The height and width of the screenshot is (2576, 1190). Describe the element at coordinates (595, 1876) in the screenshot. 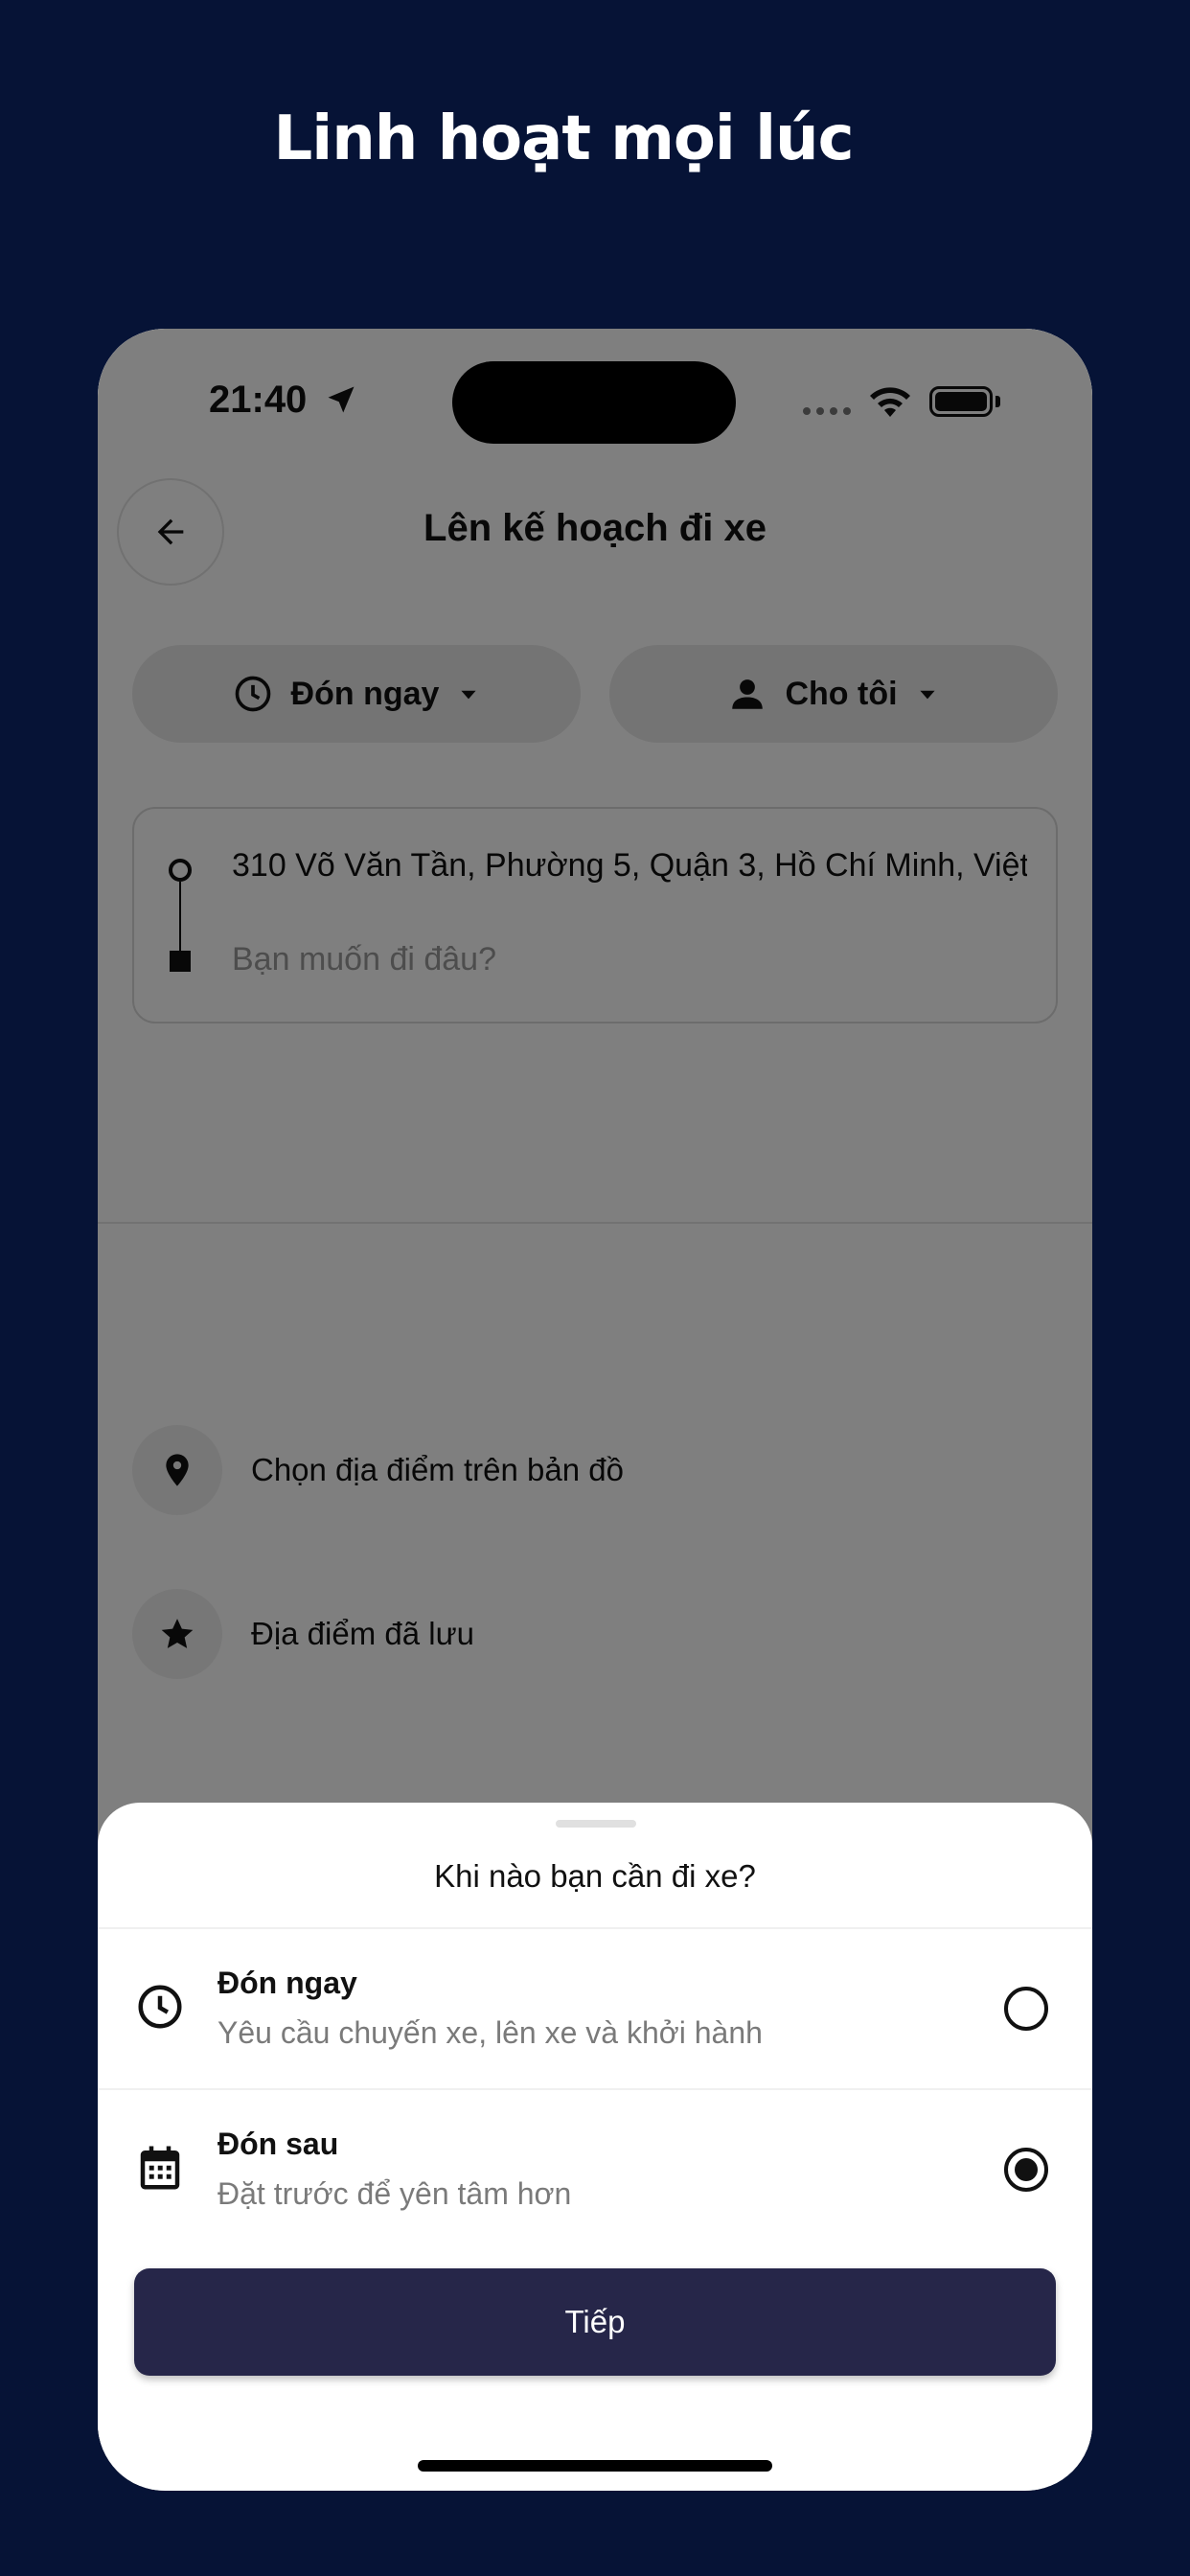

I see `sheet-title: Khi nào bạn cần đi xe?` at that location.